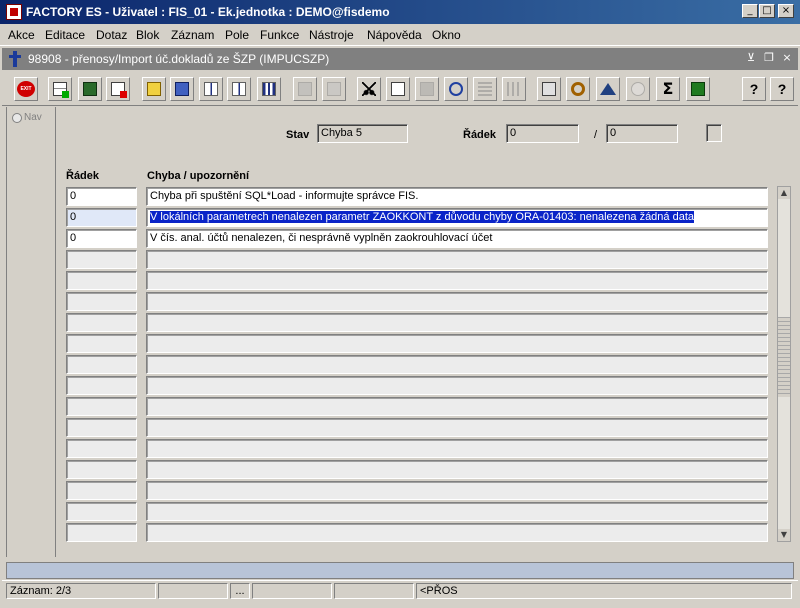 Image resolution: width=800 pixels, height=608 pixels. Describe the element at coordinates (182, 89) in the screenshot. I see `query-execute-button` at that location.